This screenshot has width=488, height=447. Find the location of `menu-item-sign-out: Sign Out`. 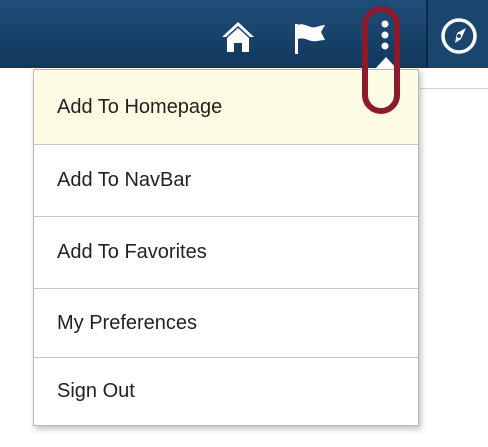

menu-item-sign-out: Sign Out is located at coordinates (226, 391).